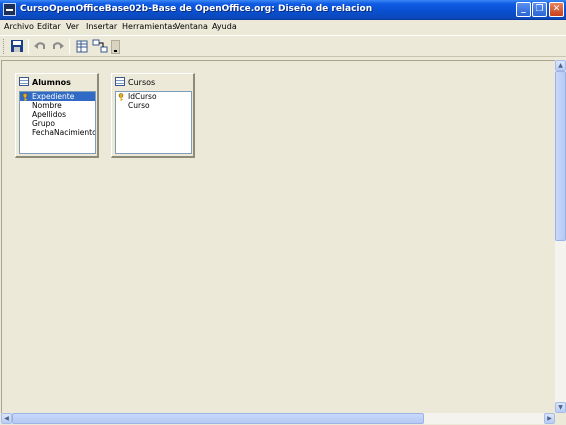 The image size is (566, 425). I want to click on field-name: Curso, so click(139, 105).